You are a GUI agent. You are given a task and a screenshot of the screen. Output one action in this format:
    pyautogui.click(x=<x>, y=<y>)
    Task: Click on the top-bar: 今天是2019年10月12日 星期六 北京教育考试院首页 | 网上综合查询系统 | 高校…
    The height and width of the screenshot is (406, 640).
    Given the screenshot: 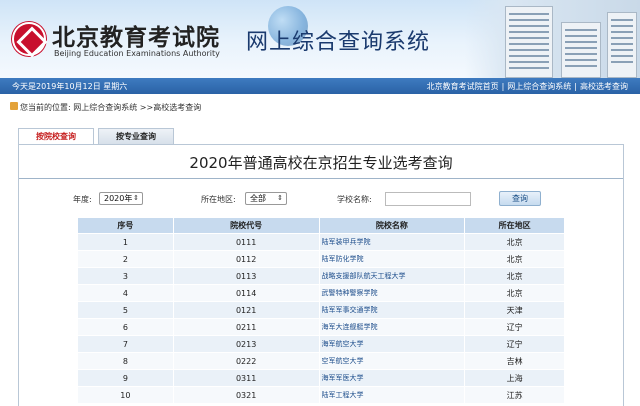 What is the action you would take?
    pyautogui.click(x=320, y=86)
    